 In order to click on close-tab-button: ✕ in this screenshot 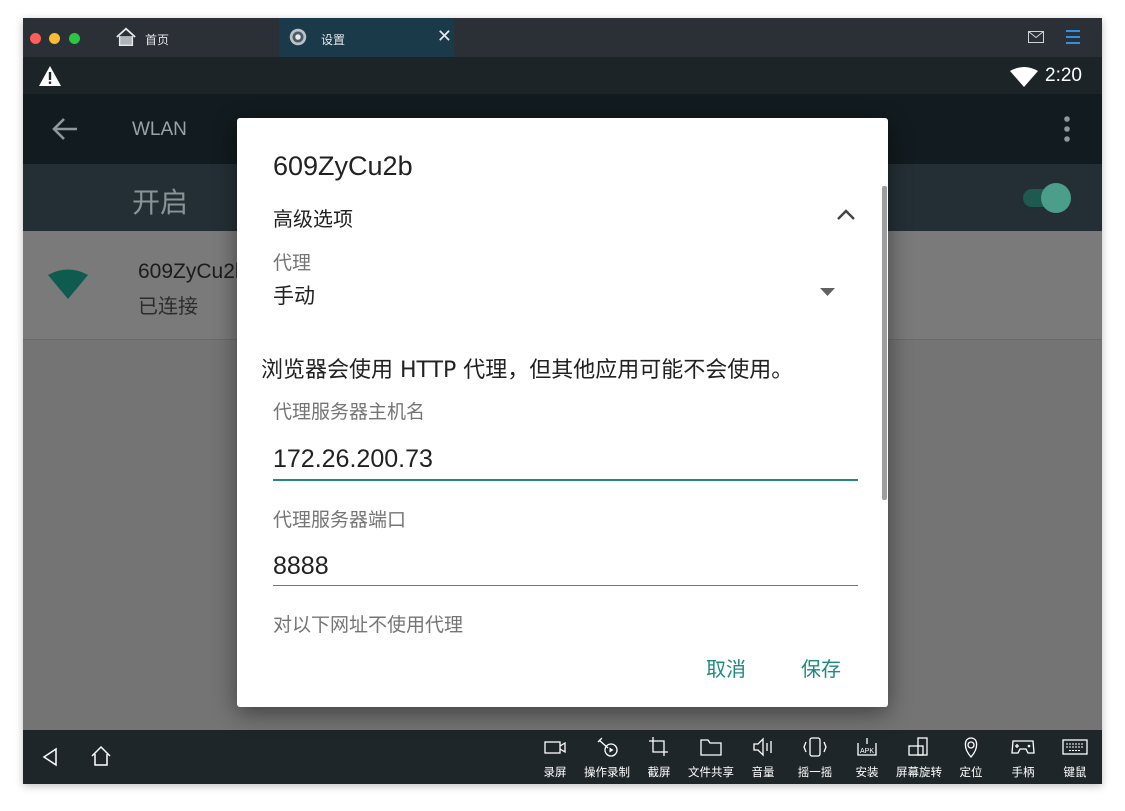, I will do `click(444, 36)`.